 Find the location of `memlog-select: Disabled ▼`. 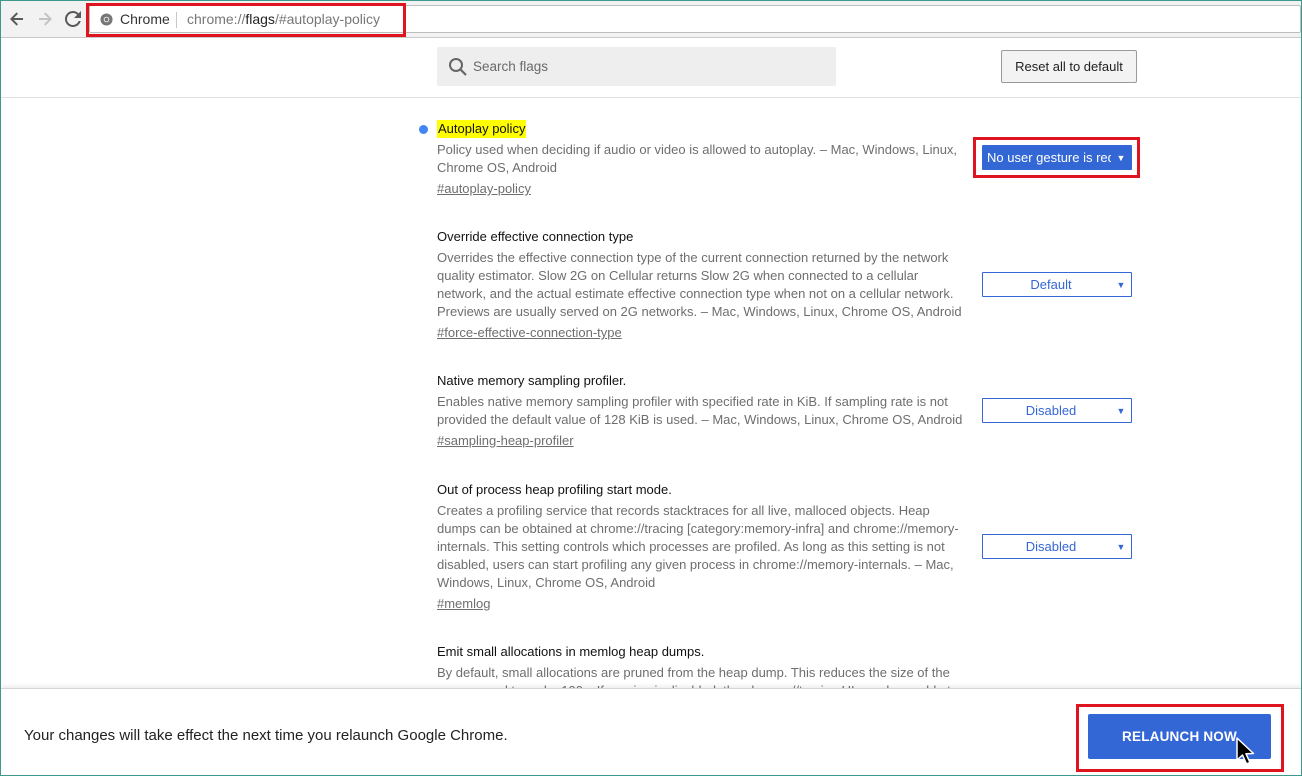

memlog-select: Disabled ▼ is located at coordinates (1057, 546).